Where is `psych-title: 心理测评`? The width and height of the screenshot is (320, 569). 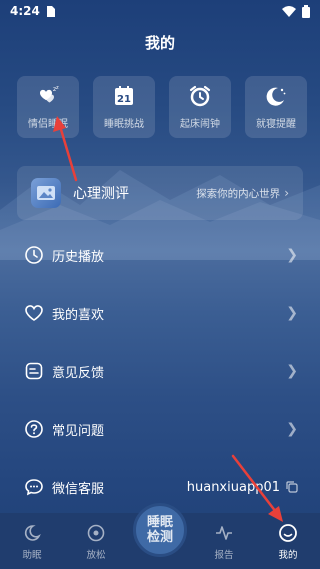
psych-title: 心理测评 is located at coordinates (101, 194).